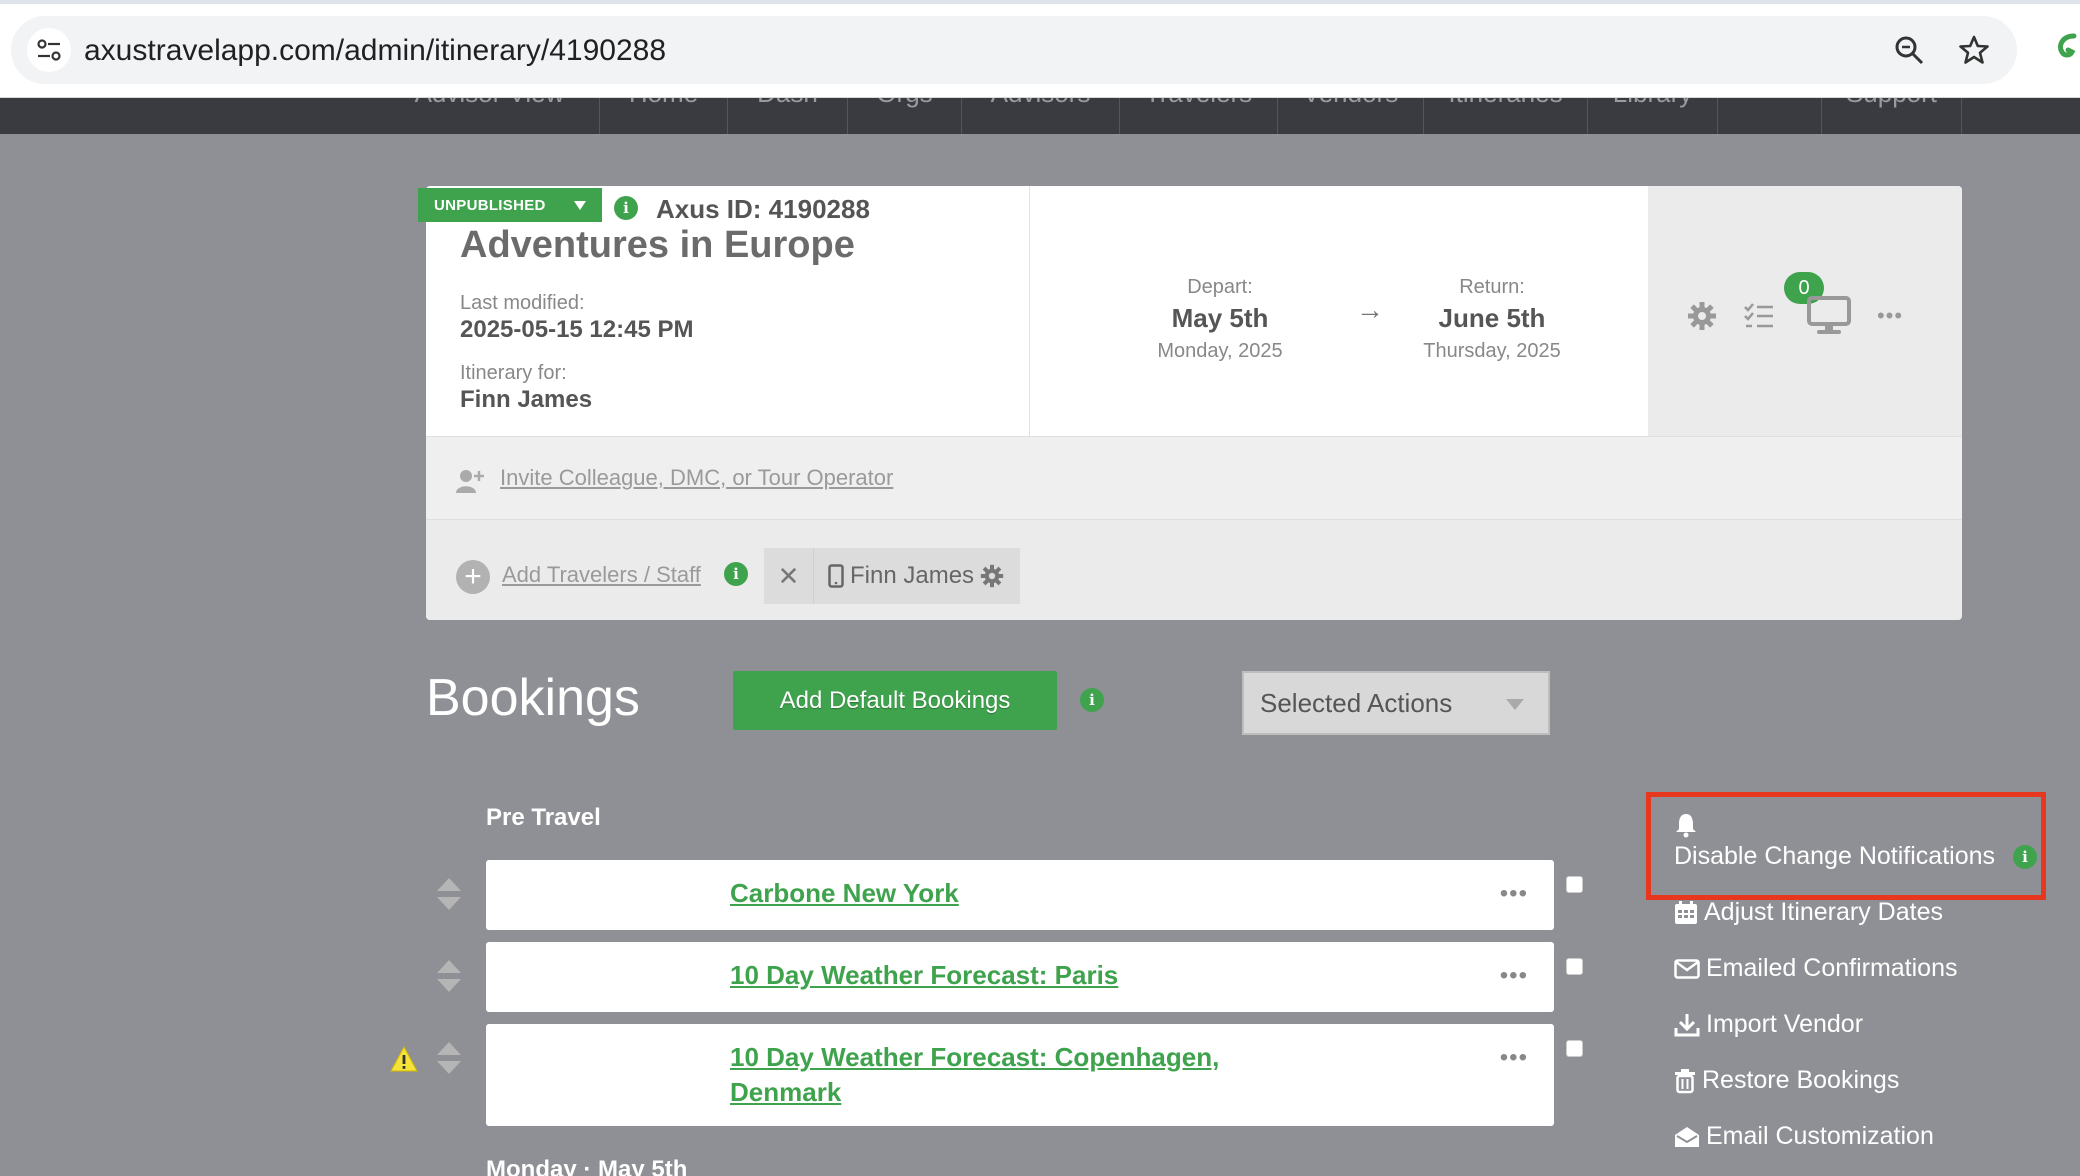 This screenshot has width=2080, height=1176. What do you see at coordinates (1020, 895) in the screenshot?
I see `booking-row: Carbone New York •••` at bounding box center [1020, 895].